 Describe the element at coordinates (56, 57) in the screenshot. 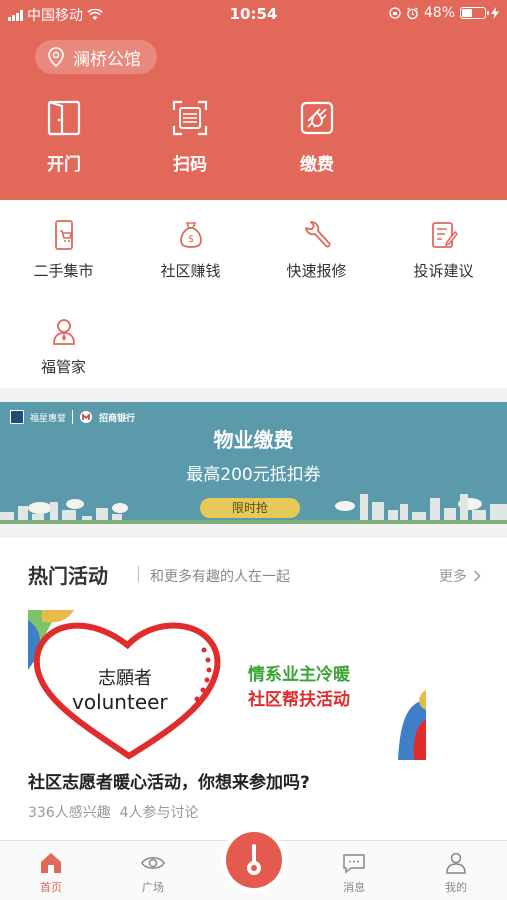

I see `location-pin-icon` at that location.